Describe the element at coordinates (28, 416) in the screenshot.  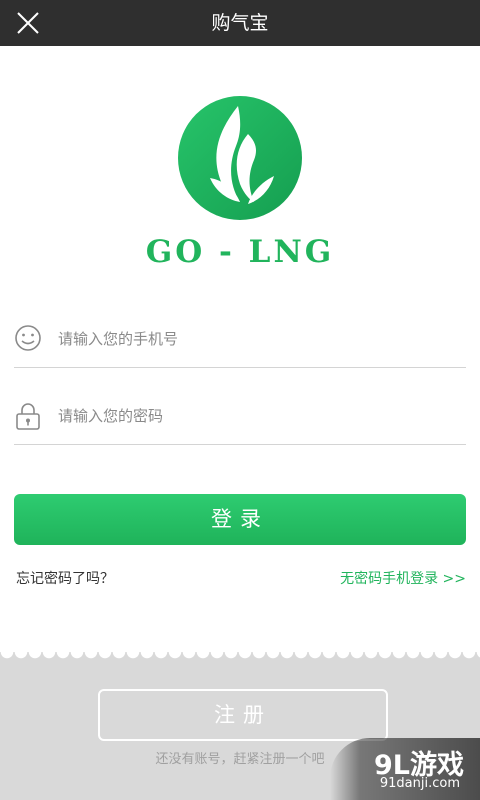
I see `lock-icon` at that location.